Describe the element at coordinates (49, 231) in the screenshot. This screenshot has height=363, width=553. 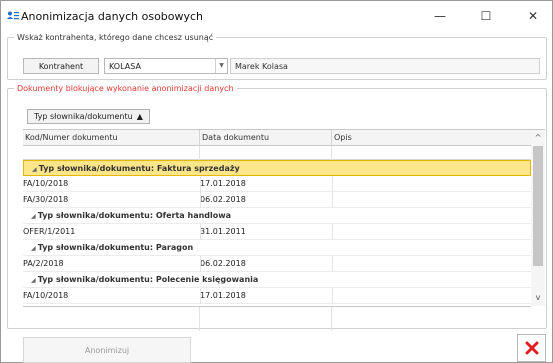
I see `cell-code: OFER/1/2011` at that location.